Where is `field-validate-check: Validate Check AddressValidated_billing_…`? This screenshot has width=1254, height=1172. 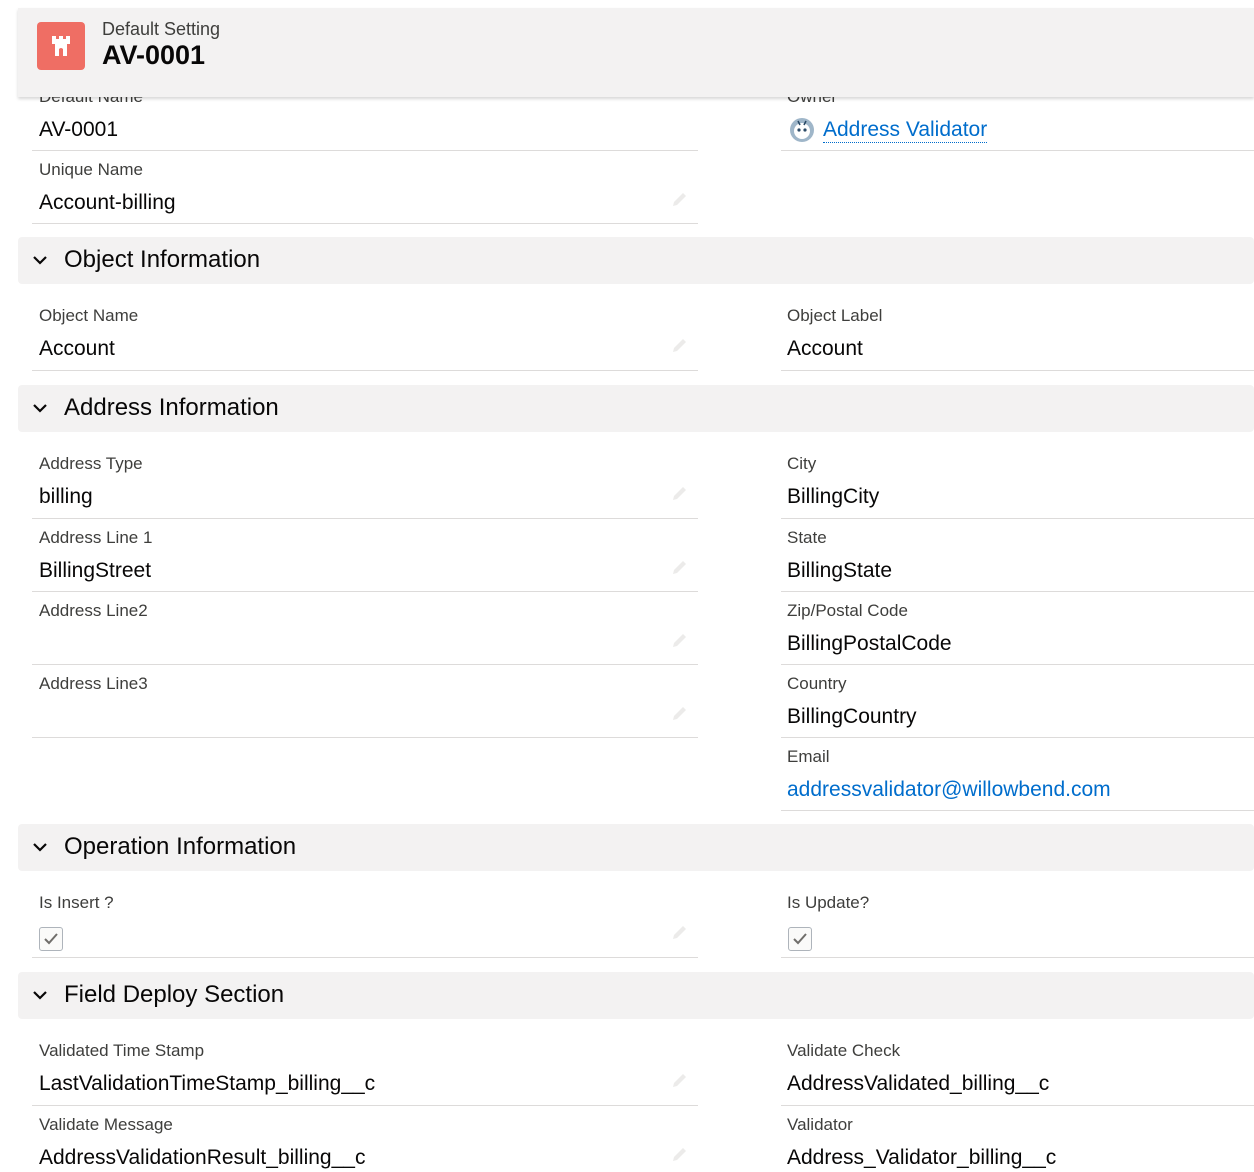 field-validate-check: Validate Check AddressValidated_billing_… is located at coordinates (1017, 1069).